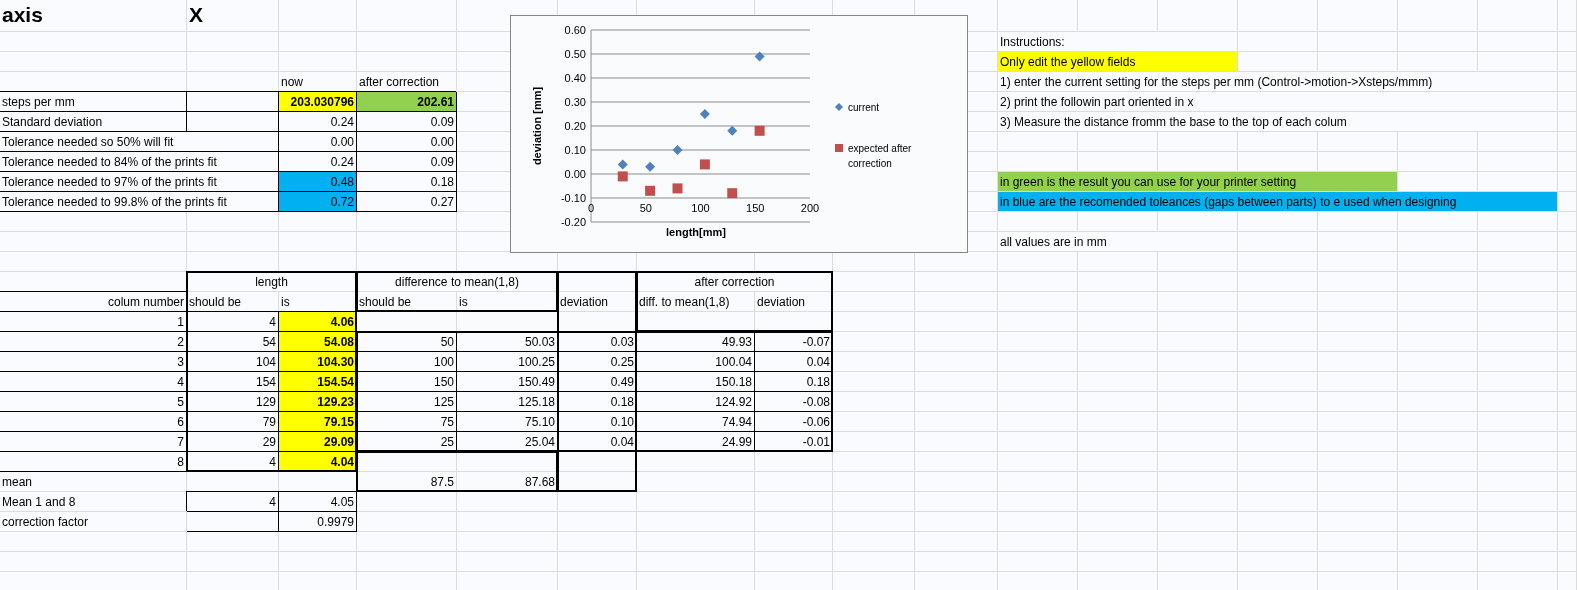  Describe the element at coordinates (318, 322) in the screenshot. I see `table-cell: 4.06` at that location.